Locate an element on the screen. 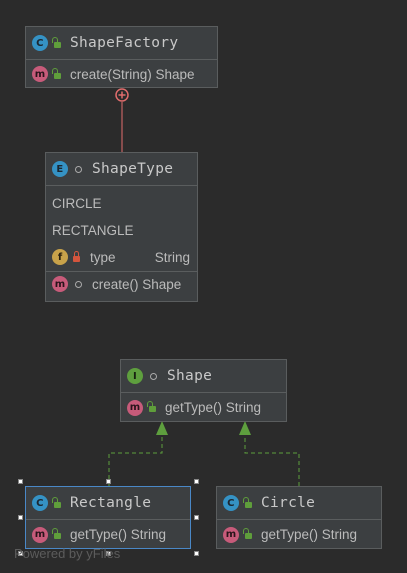 The image size is (407, 573). yfiles-watermark: Powered by yFiles is located at coordinates (67, 553).